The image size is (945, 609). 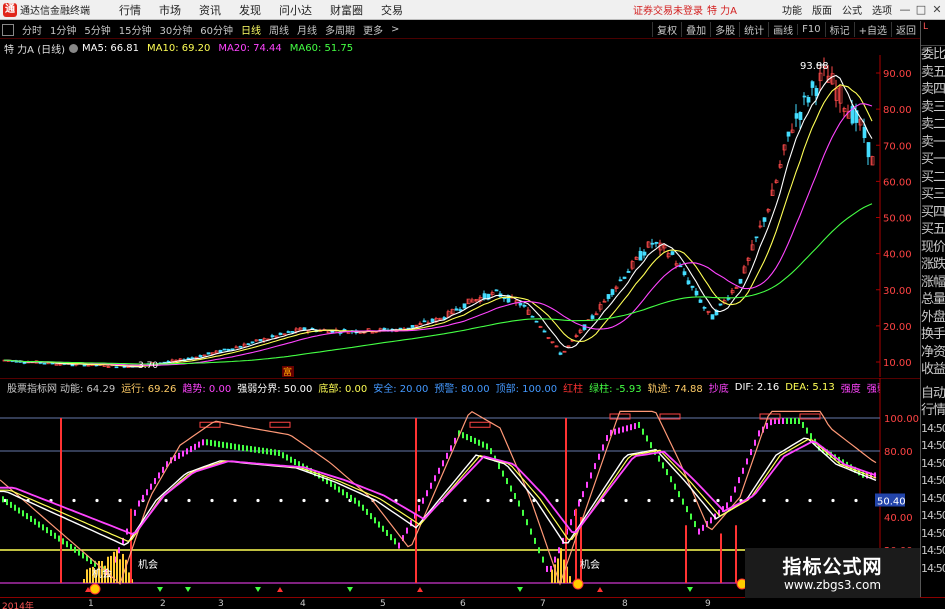 I want to click on back-button: 返回, so click(x=905, y=29).